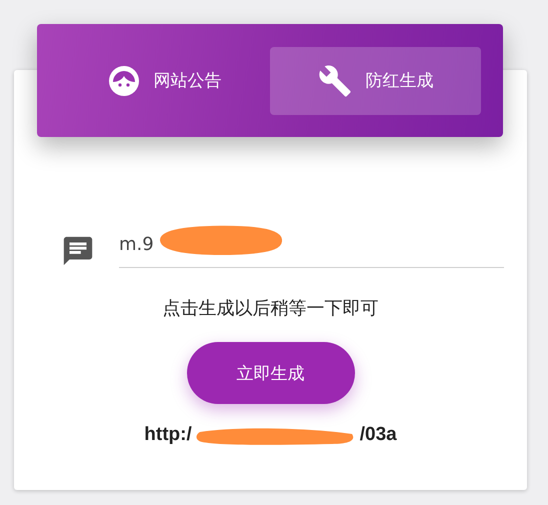 This screenshot has height=505, width=548. What do you see at coordinates (124, 80) in the screenshot?
I see `face-icon` at bounding box center [124, 80].